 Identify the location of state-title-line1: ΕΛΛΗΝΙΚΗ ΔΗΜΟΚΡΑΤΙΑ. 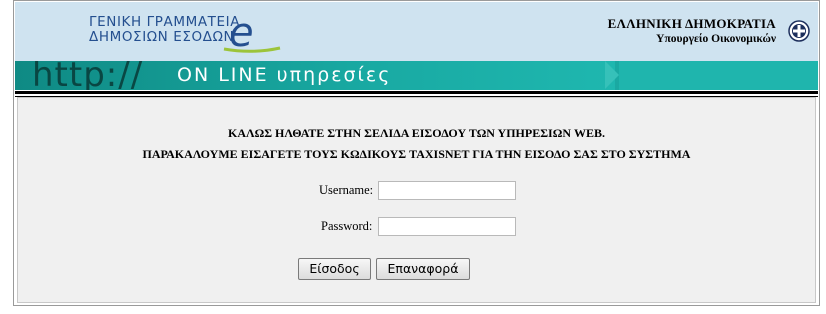
(691, 23).